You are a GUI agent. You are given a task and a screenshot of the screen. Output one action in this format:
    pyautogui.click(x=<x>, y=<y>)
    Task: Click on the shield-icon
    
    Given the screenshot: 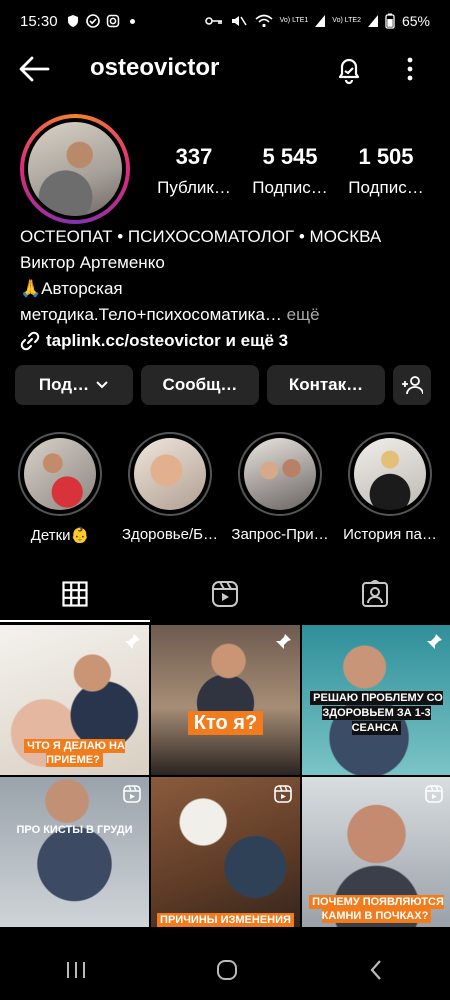 What is the action you would take?
    pyautogui.click(x=72, y=21)
    